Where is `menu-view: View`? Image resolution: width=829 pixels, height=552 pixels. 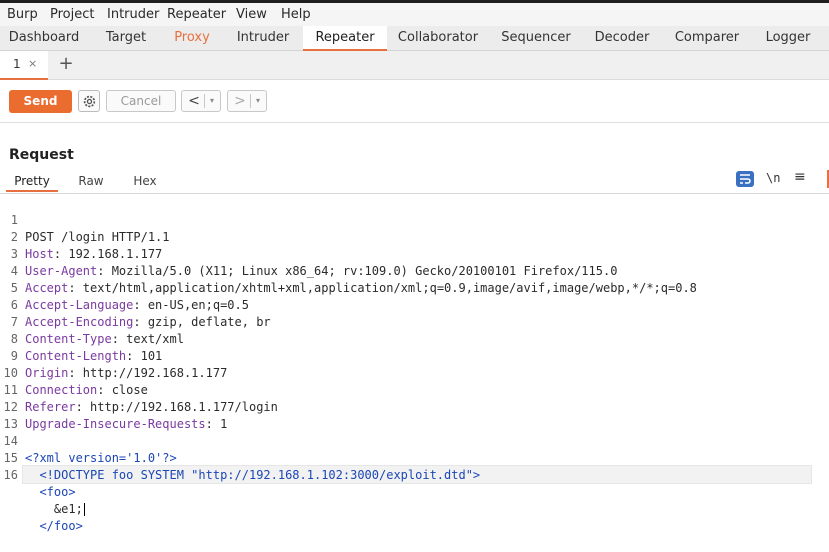
menu-view: View is located at coordinates (251, 14).